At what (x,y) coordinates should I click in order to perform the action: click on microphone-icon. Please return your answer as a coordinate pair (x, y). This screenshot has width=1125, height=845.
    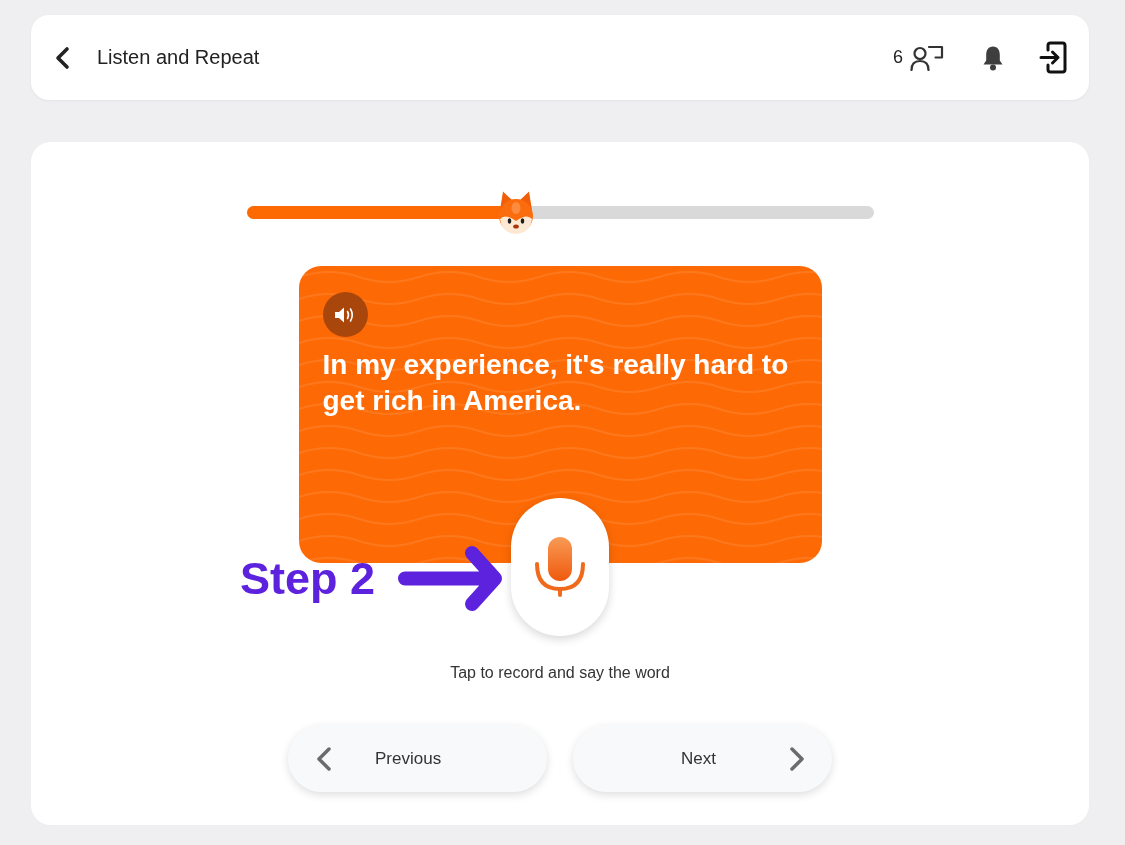
    Looking at the image, I should click on (560, 567).